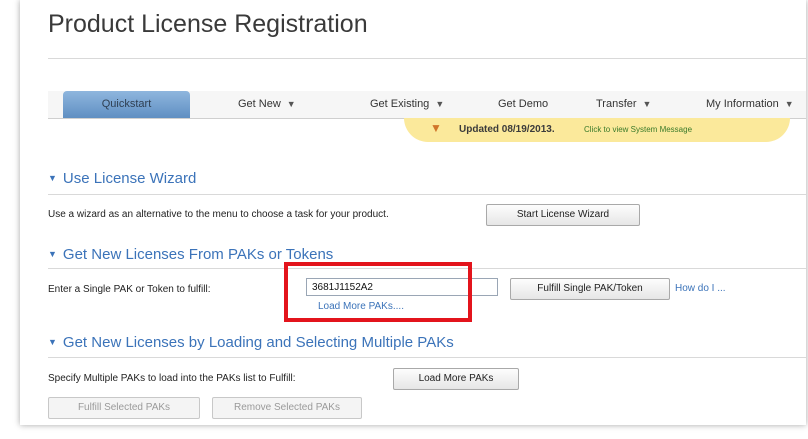  I want to click on section-wizard-header: ▼ Use License Wizard, so click(122, 178).